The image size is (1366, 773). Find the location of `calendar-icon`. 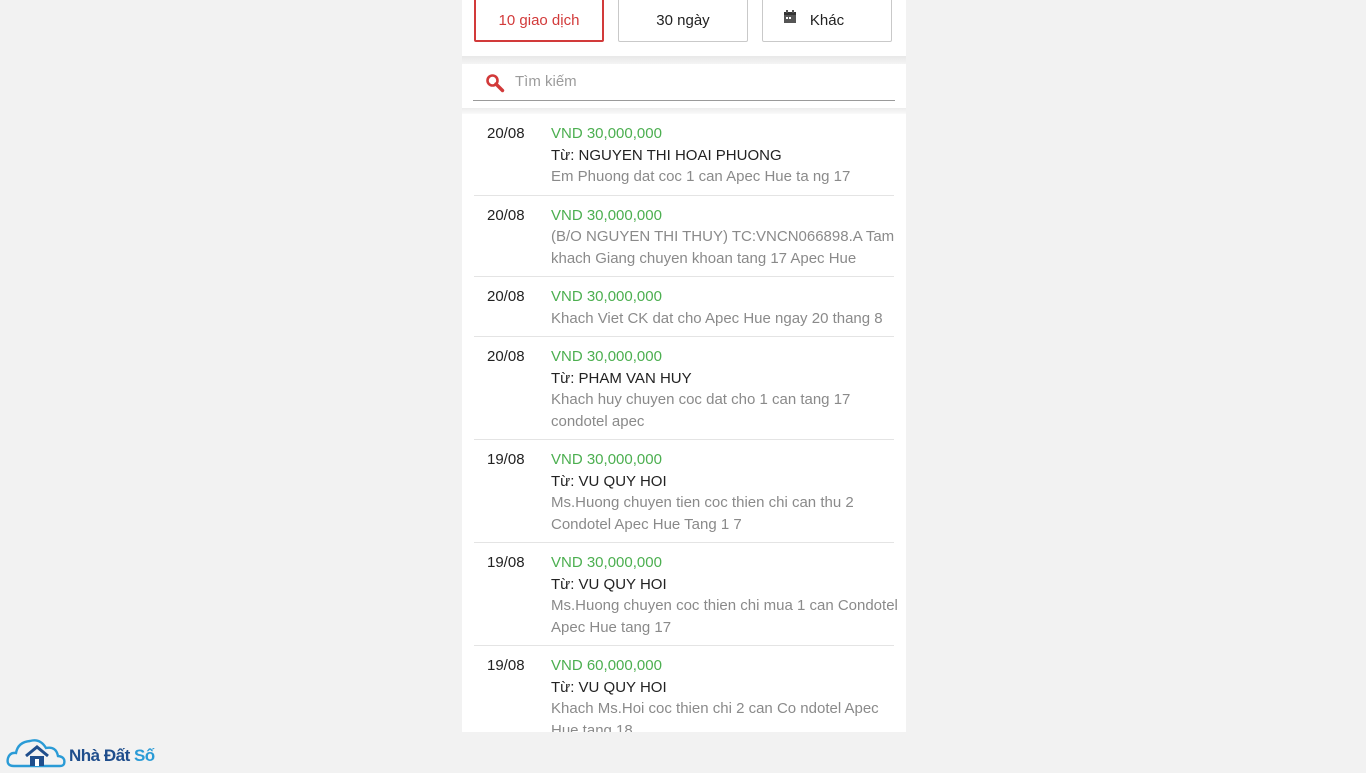

calendar-icon is located at coordinates (790, 16).